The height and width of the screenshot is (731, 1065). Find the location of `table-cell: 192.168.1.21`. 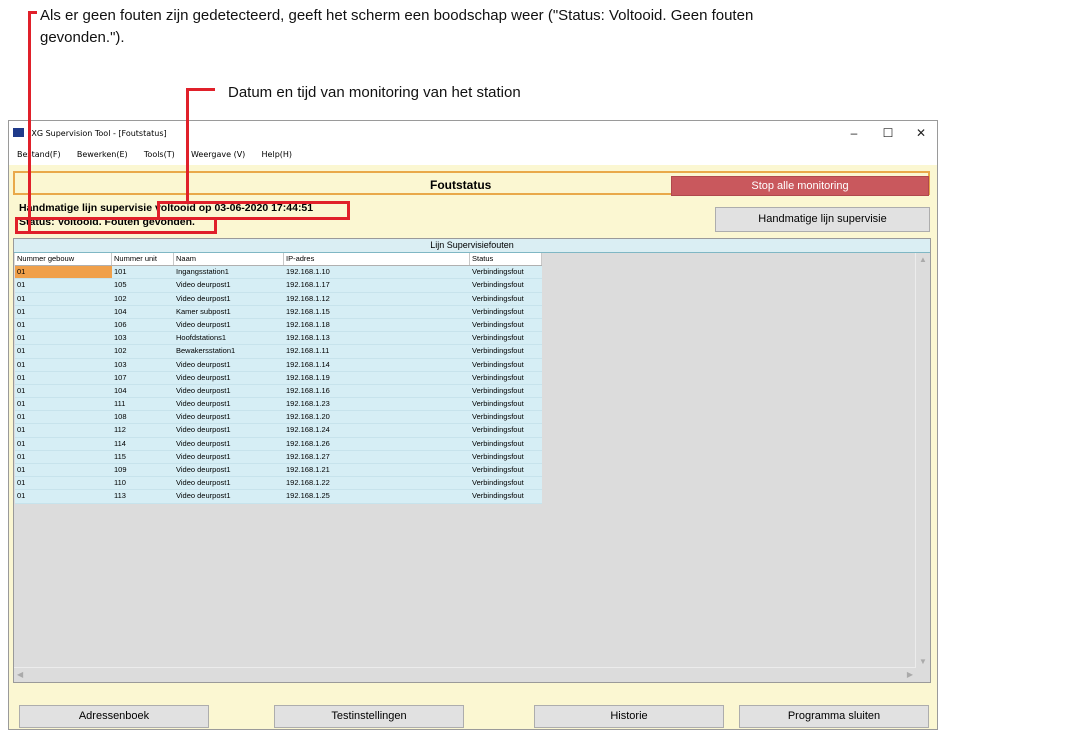

table-cell: 192.168.1.21 is located at coordinates (308, 469).